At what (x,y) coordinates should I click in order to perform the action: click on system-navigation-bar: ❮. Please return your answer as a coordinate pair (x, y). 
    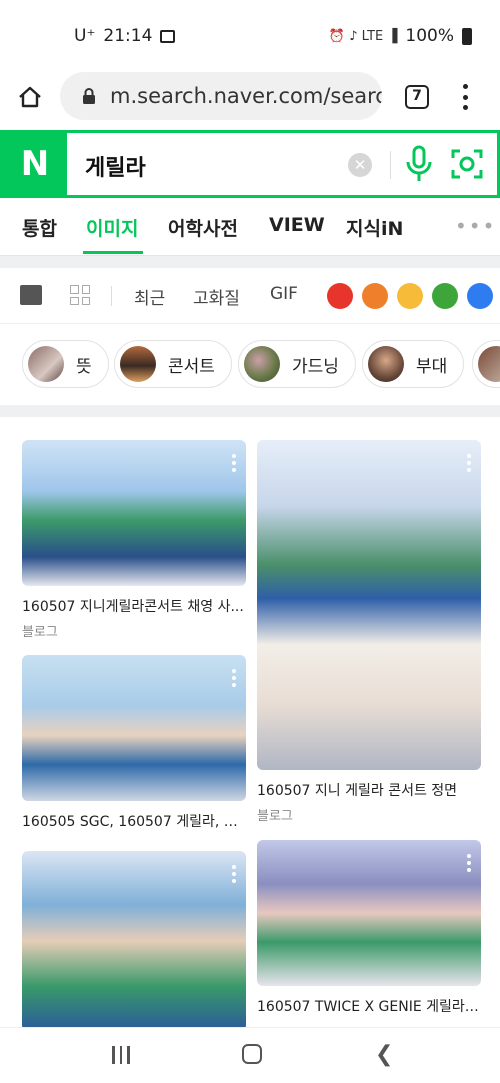
    Looking at the image, I should click on (250, 1055).